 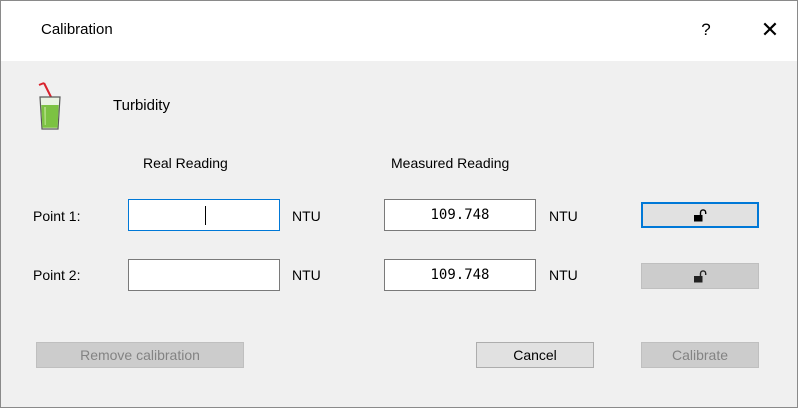 What do you see at coordinates (770, 30) in the screenshot?
I see `close-button: ✕` at bounding box center [770, 30].